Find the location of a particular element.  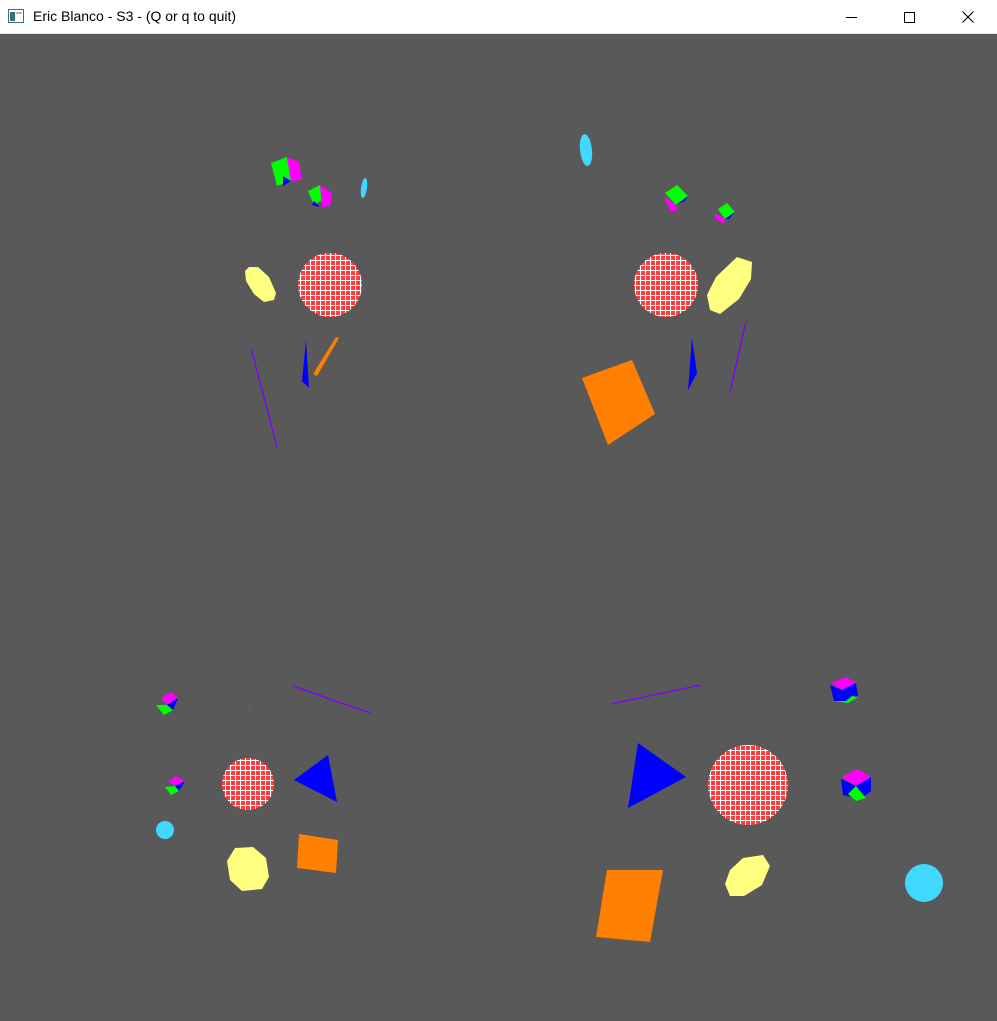

maximize-button is located at coordinates (909, 17).